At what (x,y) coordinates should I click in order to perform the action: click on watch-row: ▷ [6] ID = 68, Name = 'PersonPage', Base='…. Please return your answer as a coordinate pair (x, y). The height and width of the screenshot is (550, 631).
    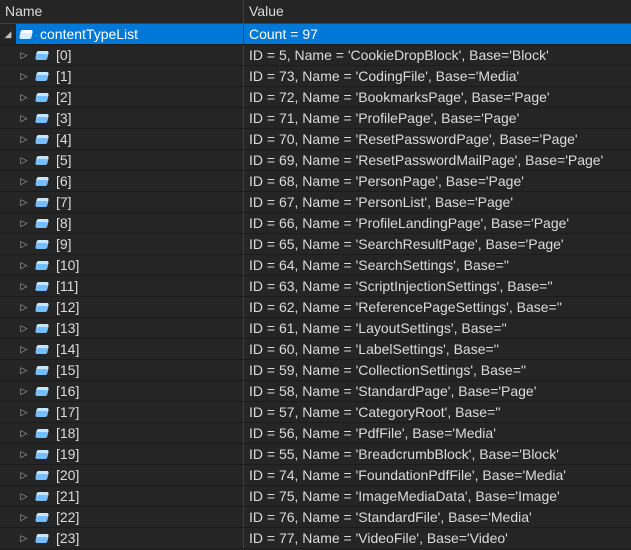
    Looking at the image, I should click on (315, 181).